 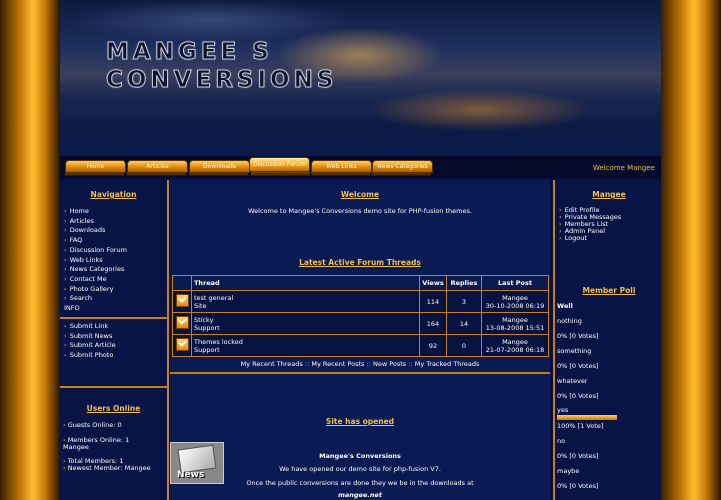 I want to click on views-cell: 164, so click(x=433, y=323).